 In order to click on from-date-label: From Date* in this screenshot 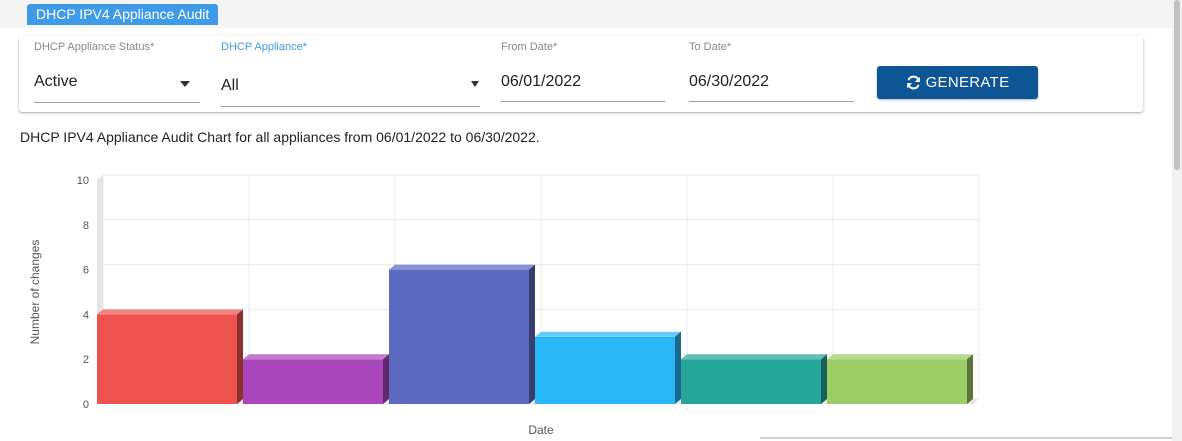, I will do `click(529, 47)`.